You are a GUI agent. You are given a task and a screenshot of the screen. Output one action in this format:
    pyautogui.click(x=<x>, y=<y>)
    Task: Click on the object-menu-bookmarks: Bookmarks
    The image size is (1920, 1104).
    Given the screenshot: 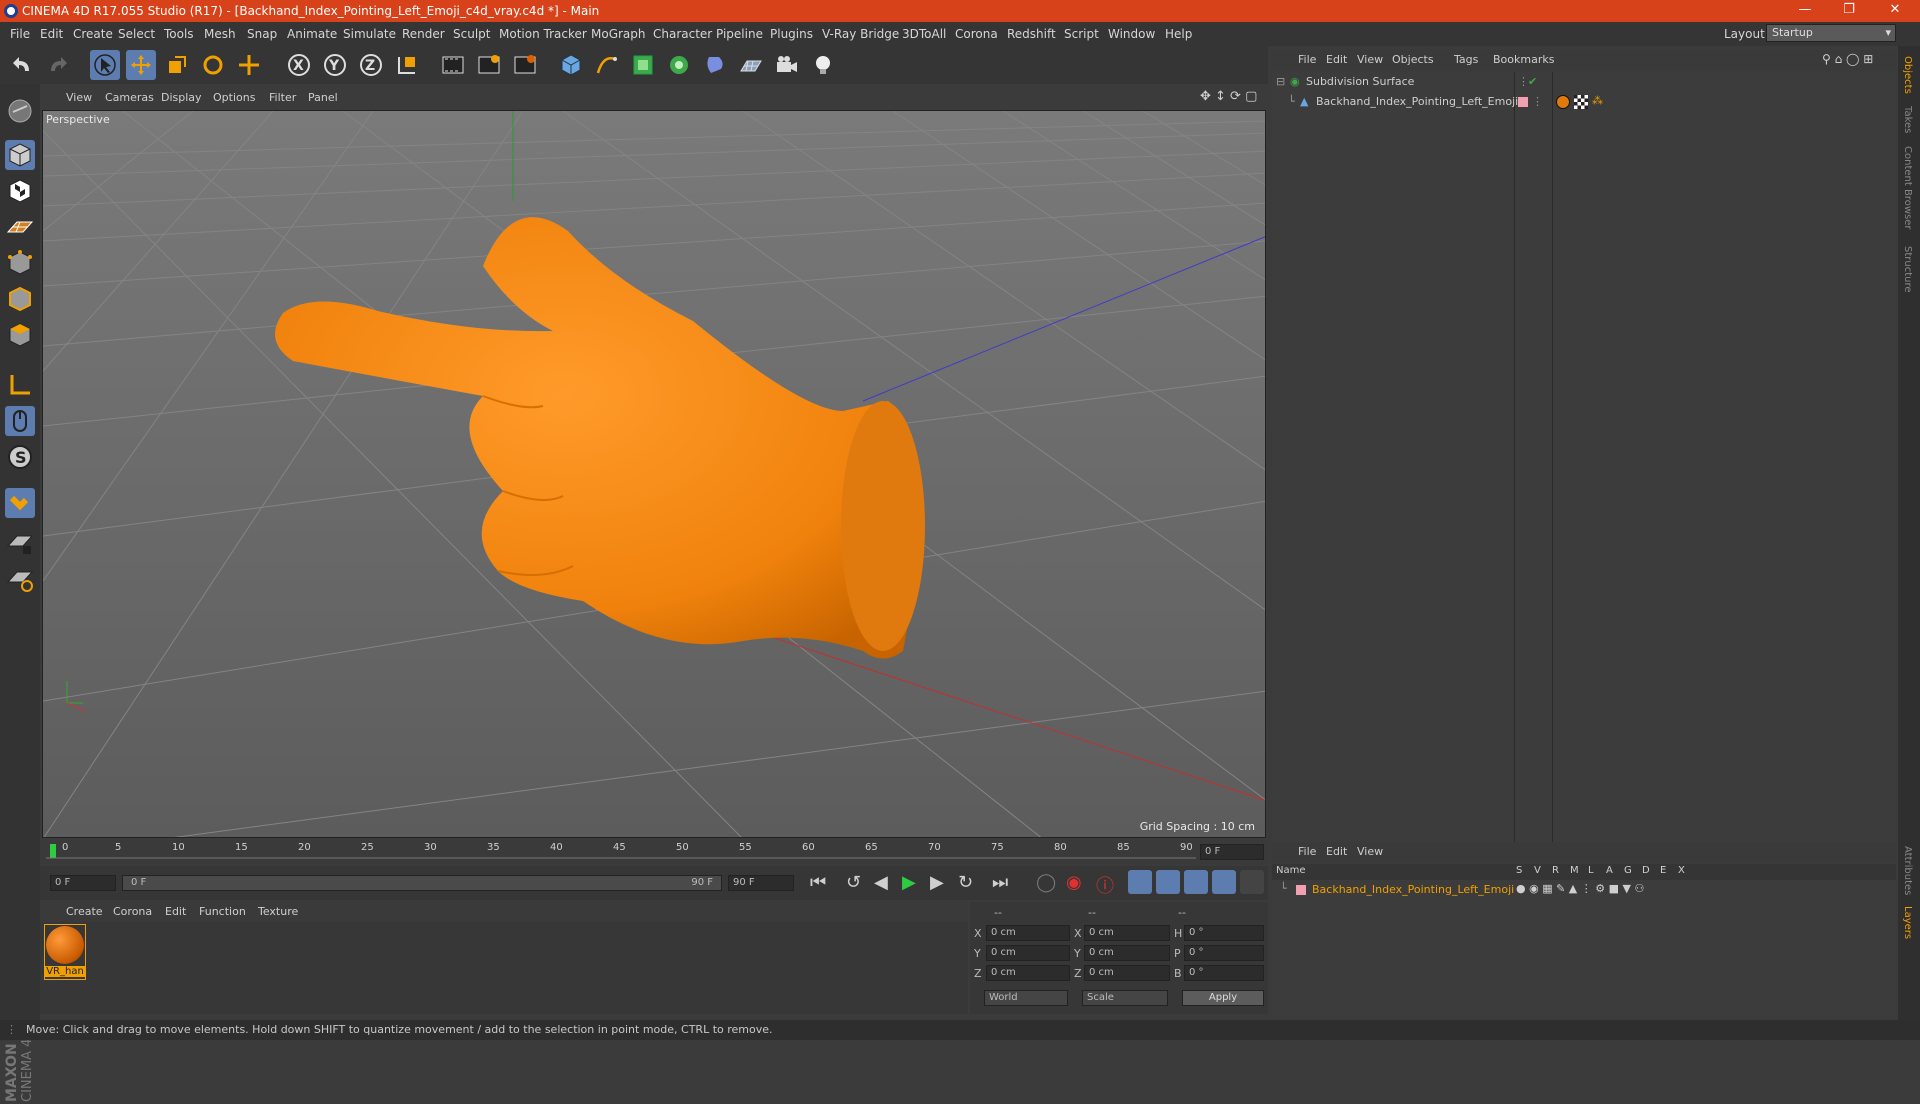 What is the action you would take?
    pyautogui.click(x=1523, y=59)
    